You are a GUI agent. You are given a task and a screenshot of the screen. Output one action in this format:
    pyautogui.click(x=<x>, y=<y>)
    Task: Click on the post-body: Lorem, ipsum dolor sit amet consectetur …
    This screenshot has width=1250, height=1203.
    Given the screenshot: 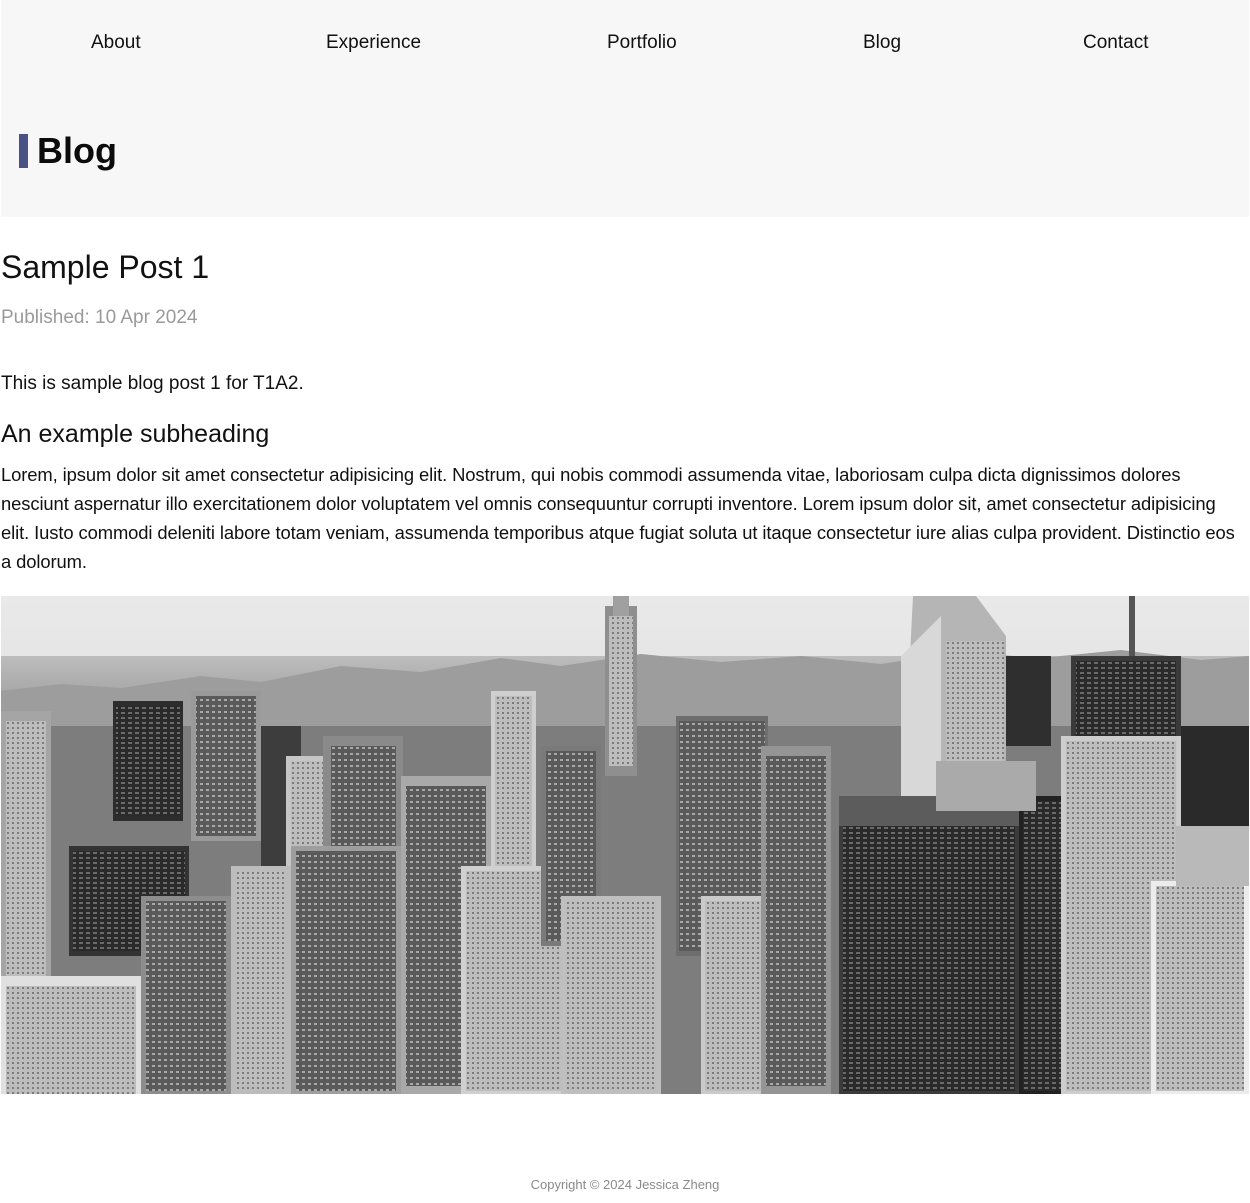 What is the action you would take?
    pyautogui.click(x=618, y=518)
    